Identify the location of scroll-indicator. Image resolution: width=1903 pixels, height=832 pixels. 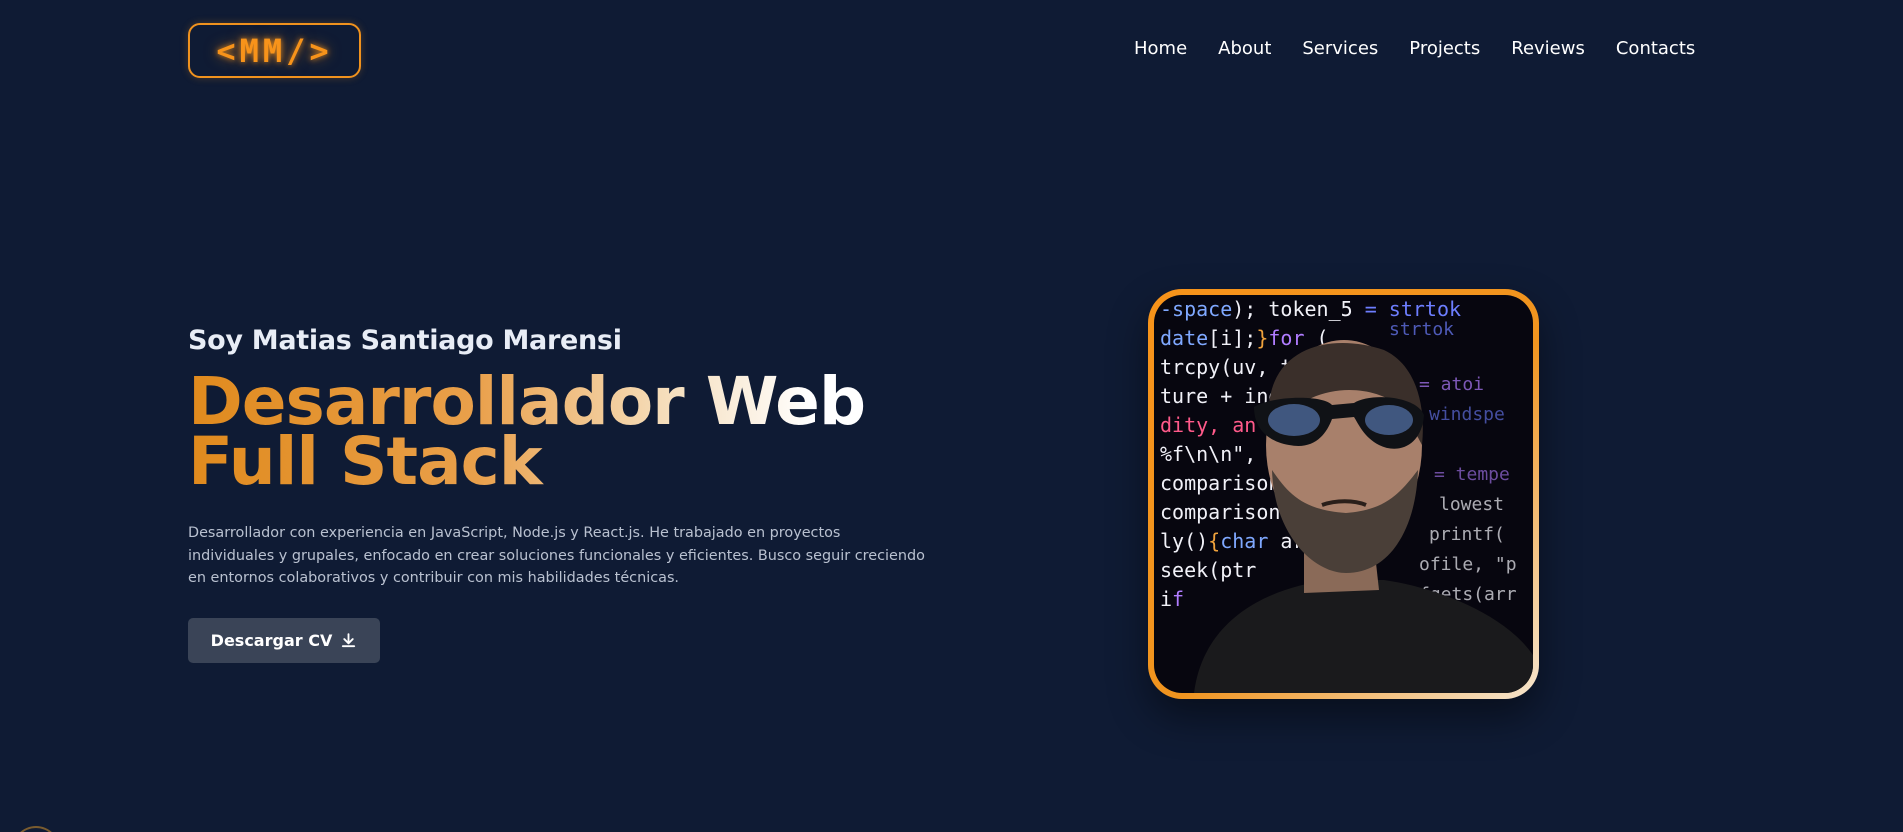
(36, 829).